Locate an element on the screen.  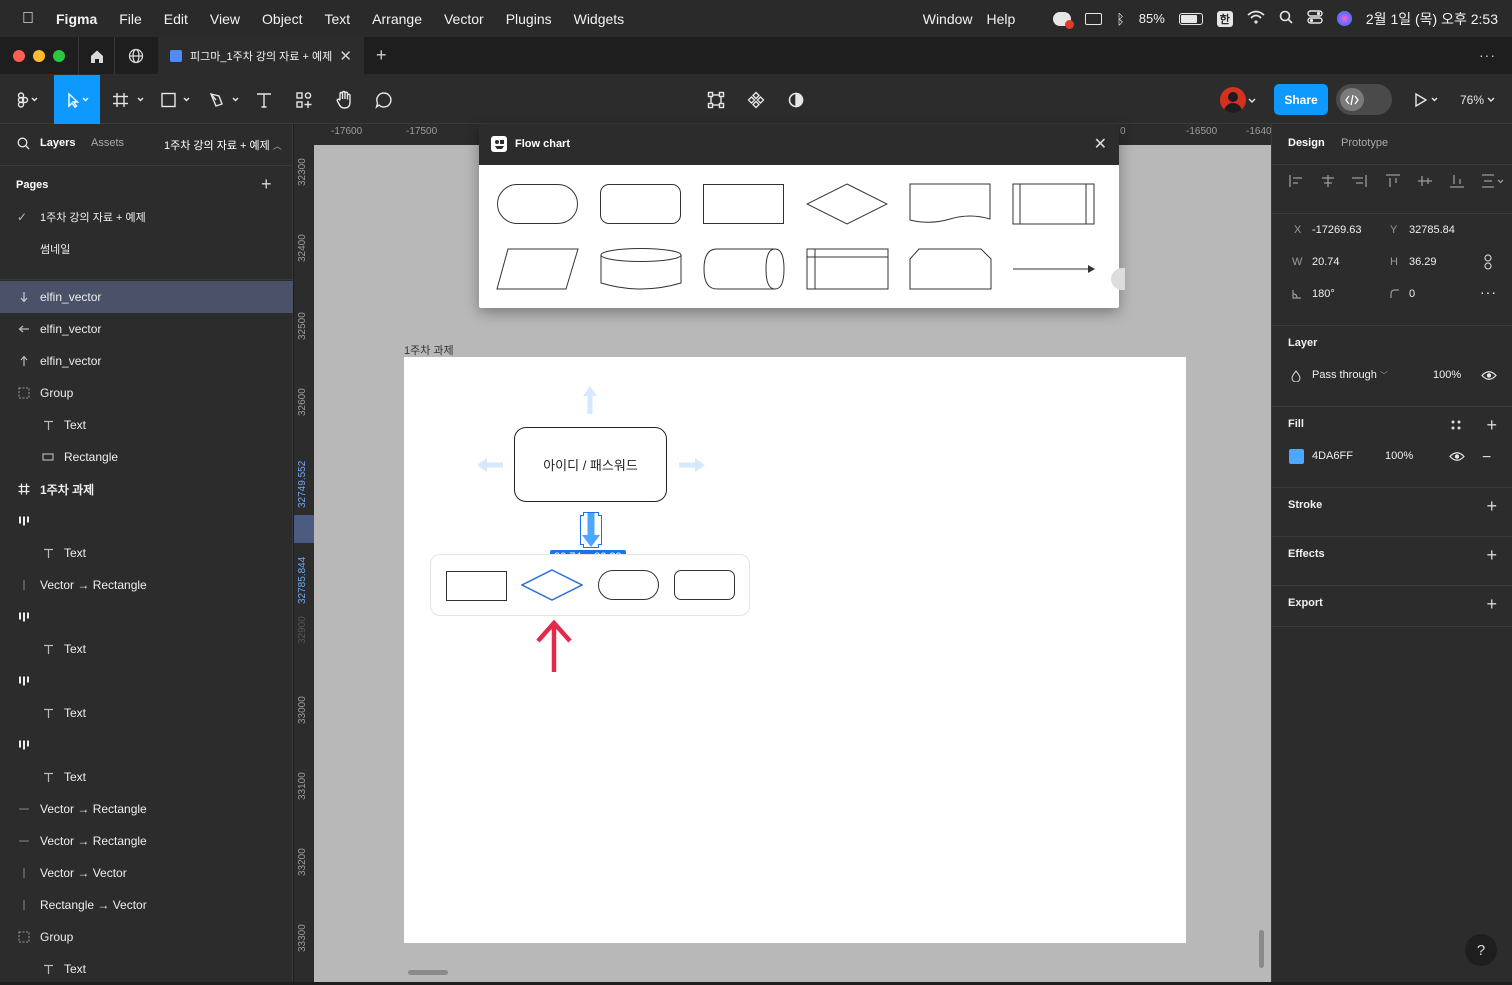
frame-label: 1주차 과제 is located at coordinates (429, 350).